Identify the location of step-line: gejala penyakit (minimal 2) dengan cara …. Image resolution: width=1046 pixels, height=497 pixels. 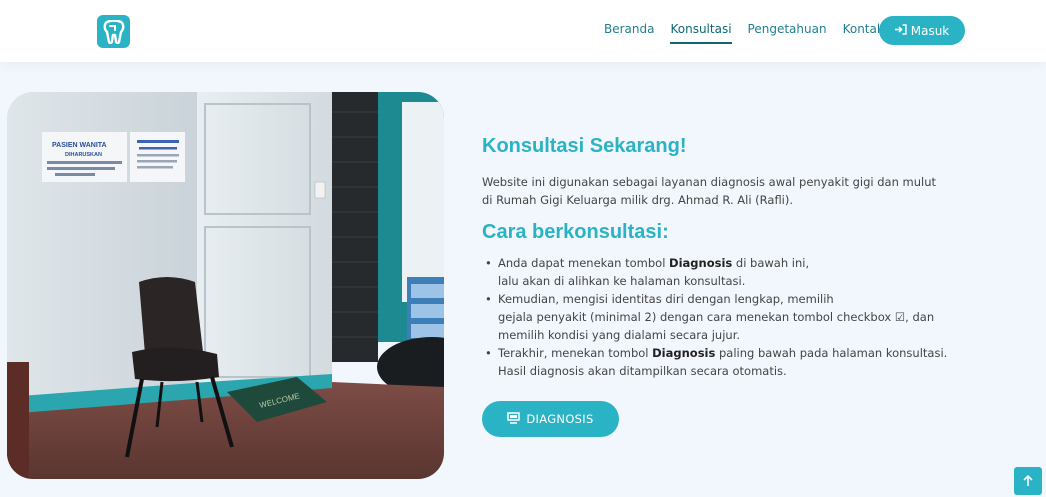
(716, 317).